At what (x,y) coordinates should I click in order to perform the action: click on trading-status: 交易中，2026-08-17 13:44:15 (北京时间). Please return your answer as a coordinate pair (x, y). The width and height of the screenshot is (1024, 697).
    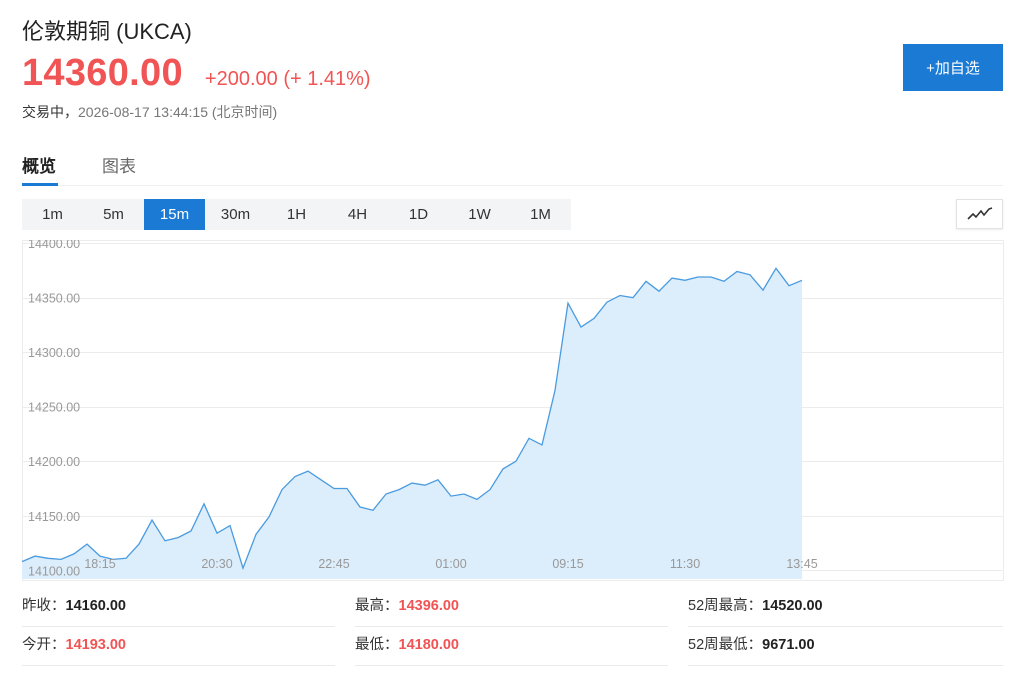
    Looking at the image, I should click on (149, 112).